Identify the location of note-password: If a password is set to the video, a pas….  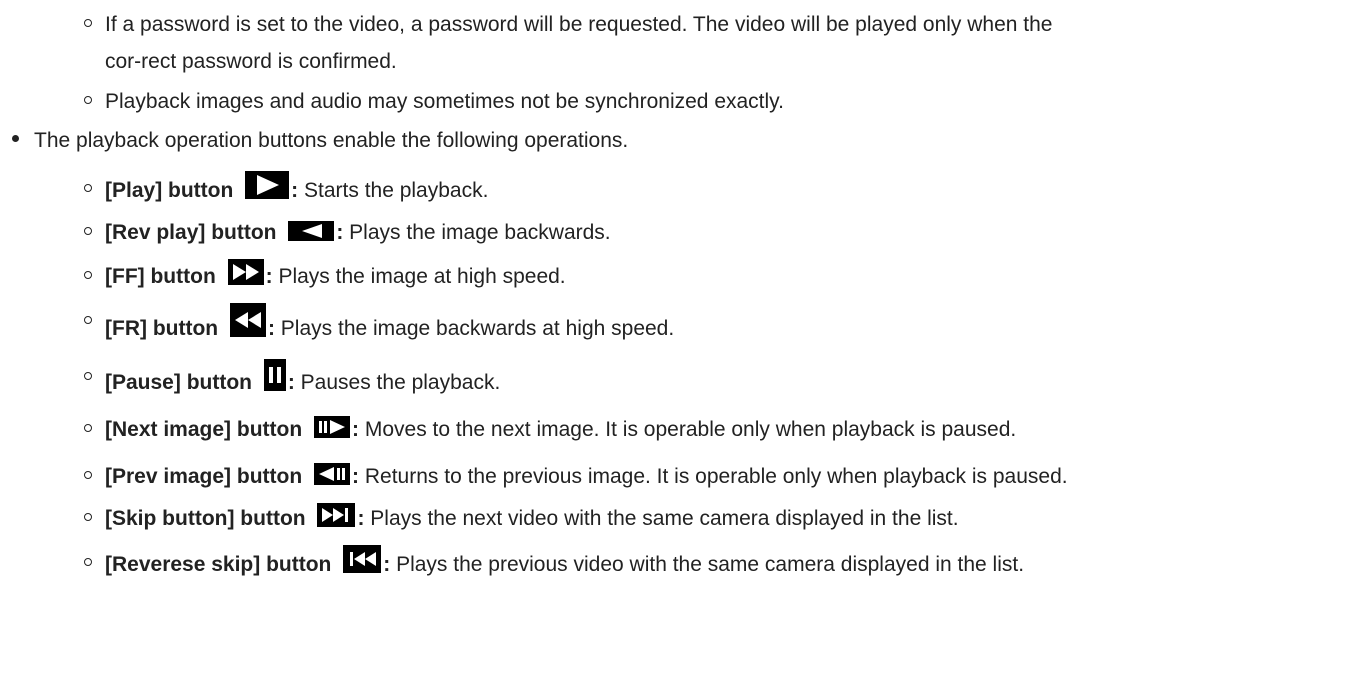
(677, 43).